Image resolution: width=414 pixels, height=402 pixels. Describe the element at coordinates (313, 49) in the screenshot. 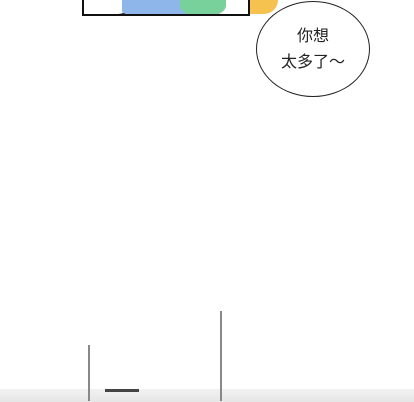

I see `speech-bubble: 你想 太多了～` at that location.